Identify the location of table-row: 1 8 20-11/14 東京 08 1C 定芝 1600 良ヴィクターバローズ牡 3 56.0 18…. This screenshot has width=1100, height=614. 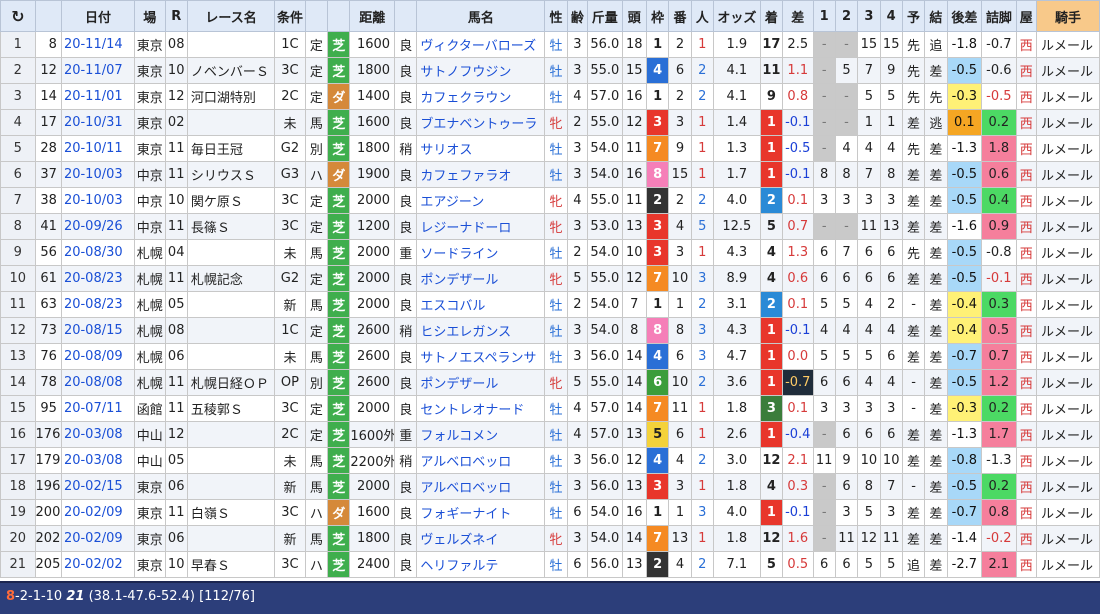
(550, 44).